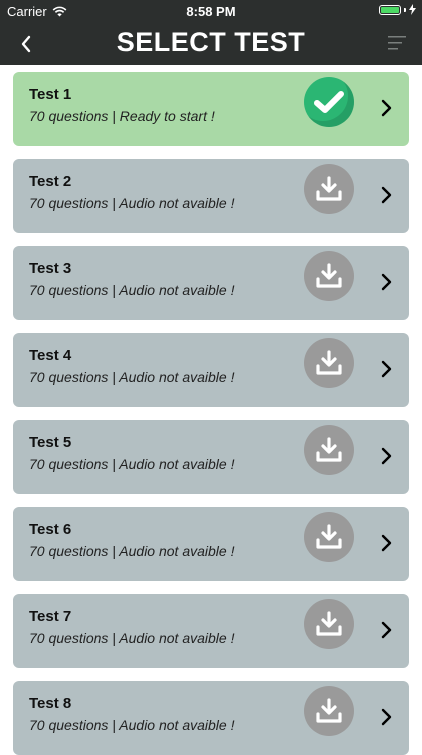 The width and height of the screenshot is (422, 755). What do you see at coordinates (329, 102) in the screenshot?
I see `ready-check-icon` at bounding box center [329, 102].